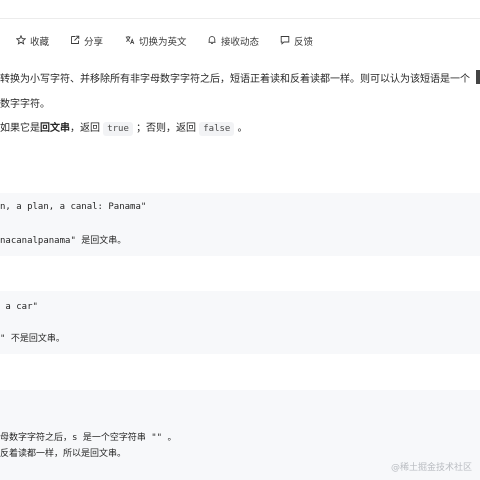 The height and width of the screenshot is (480, 480). I want to click on scrollbar-thumb, so click(478, 77).